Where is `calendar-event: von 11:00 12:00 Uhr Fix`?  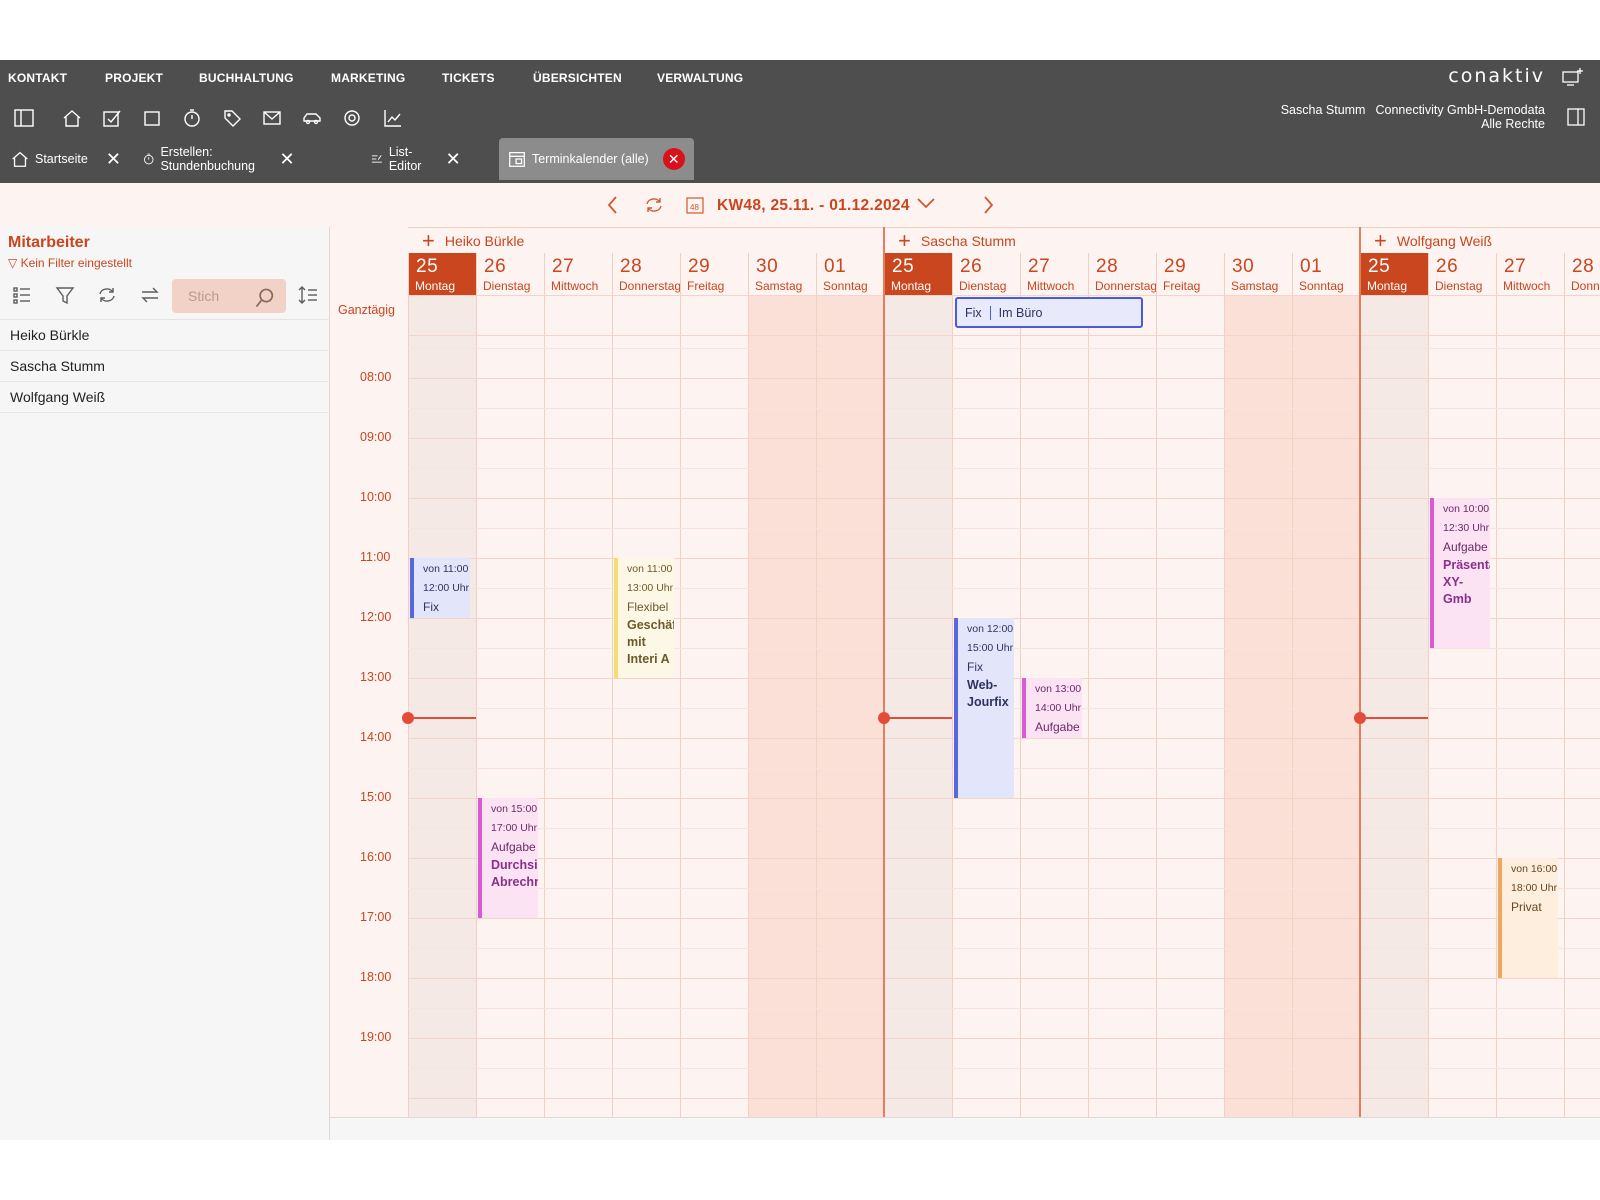
calendar-event: von 11:00 12:00 Uhr Fix is located at coordinates (440, 588).